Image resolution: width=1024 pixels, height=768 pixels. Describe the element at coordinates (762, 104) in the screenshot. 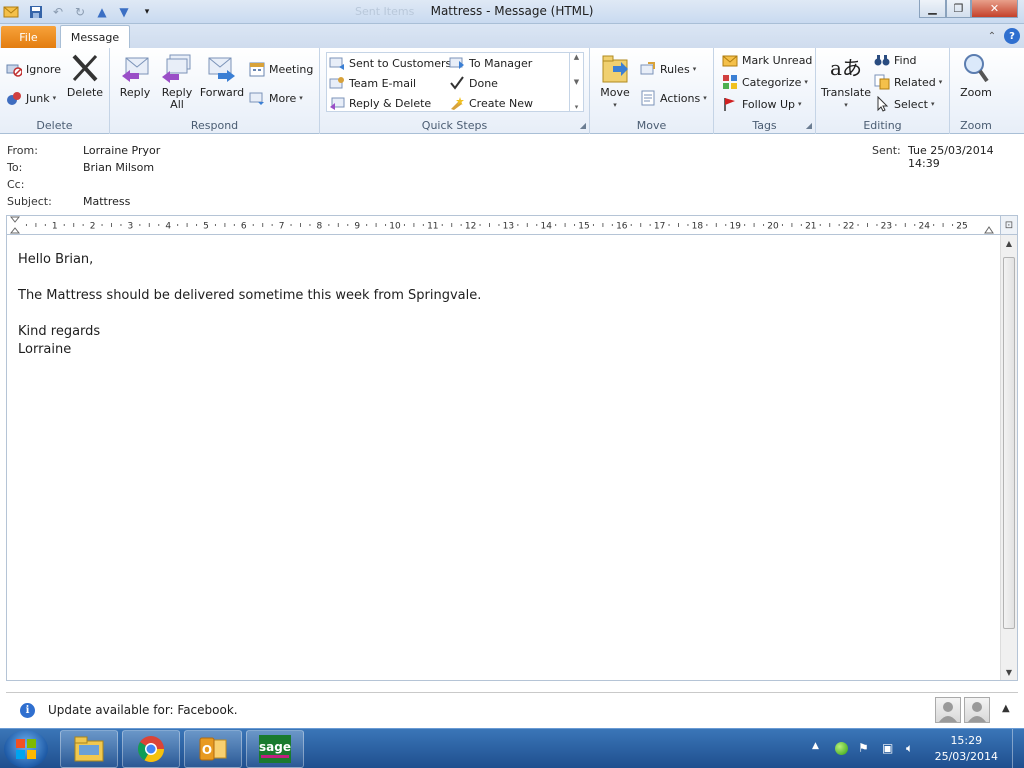

I see `follow-up-button: Follow Up ▾` at that location.